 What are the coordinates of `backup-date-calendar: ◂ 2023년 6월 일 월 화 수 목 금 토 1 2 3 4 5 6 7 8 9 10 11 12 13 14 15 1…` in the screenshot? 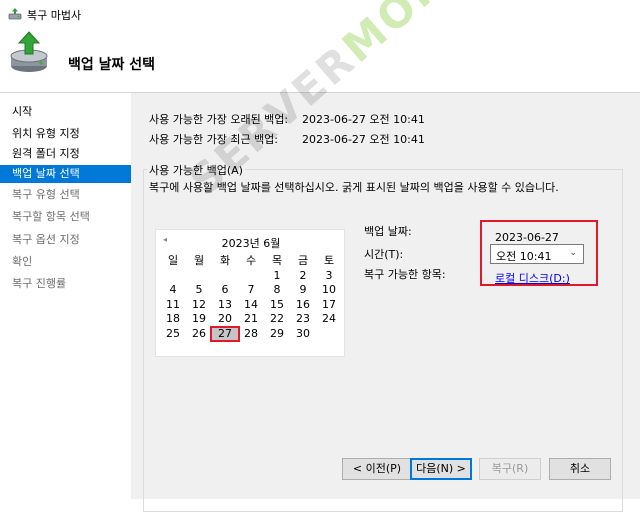 It's located at (250, 293).